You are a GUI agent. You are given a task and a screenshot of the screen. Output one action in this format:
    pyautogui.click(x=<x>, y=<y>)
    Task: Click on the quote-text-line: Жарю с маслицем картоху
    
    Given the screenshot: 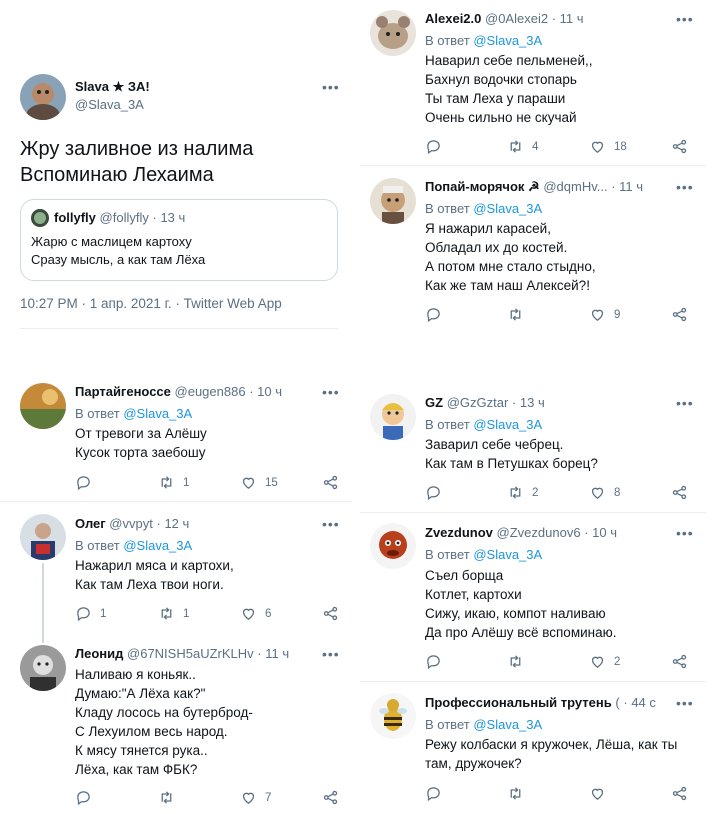 What is the action you would take?
    pyautogui.click(x=111, y=241)
    